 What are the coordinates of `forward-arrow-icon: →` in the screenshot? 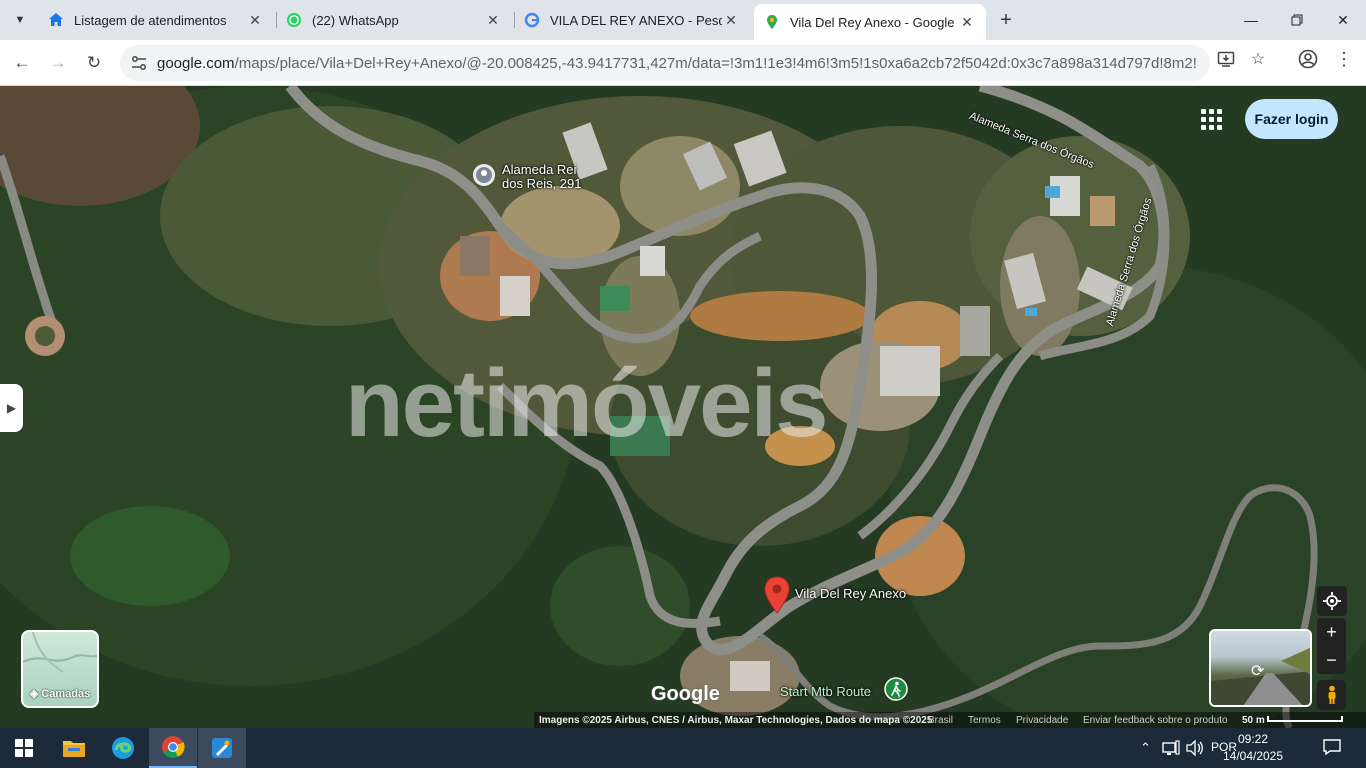 It's located at (58, 63).